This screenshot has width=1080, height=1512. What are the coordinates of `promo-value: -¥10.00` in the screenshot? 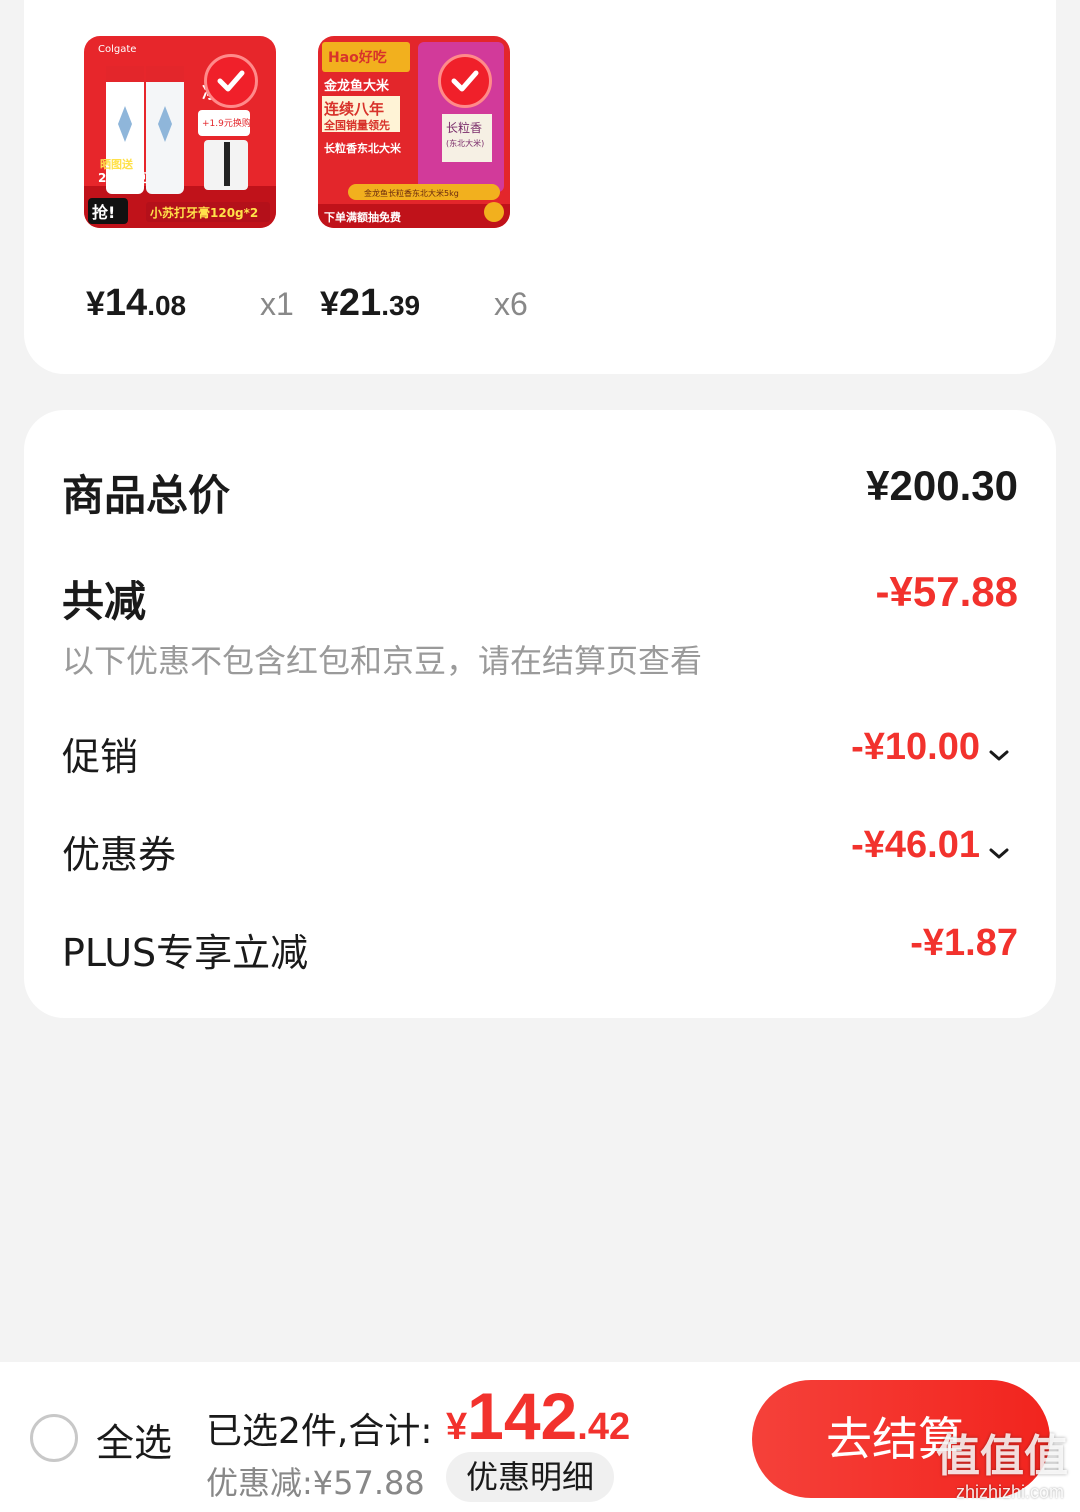 It's located at (915, 747).